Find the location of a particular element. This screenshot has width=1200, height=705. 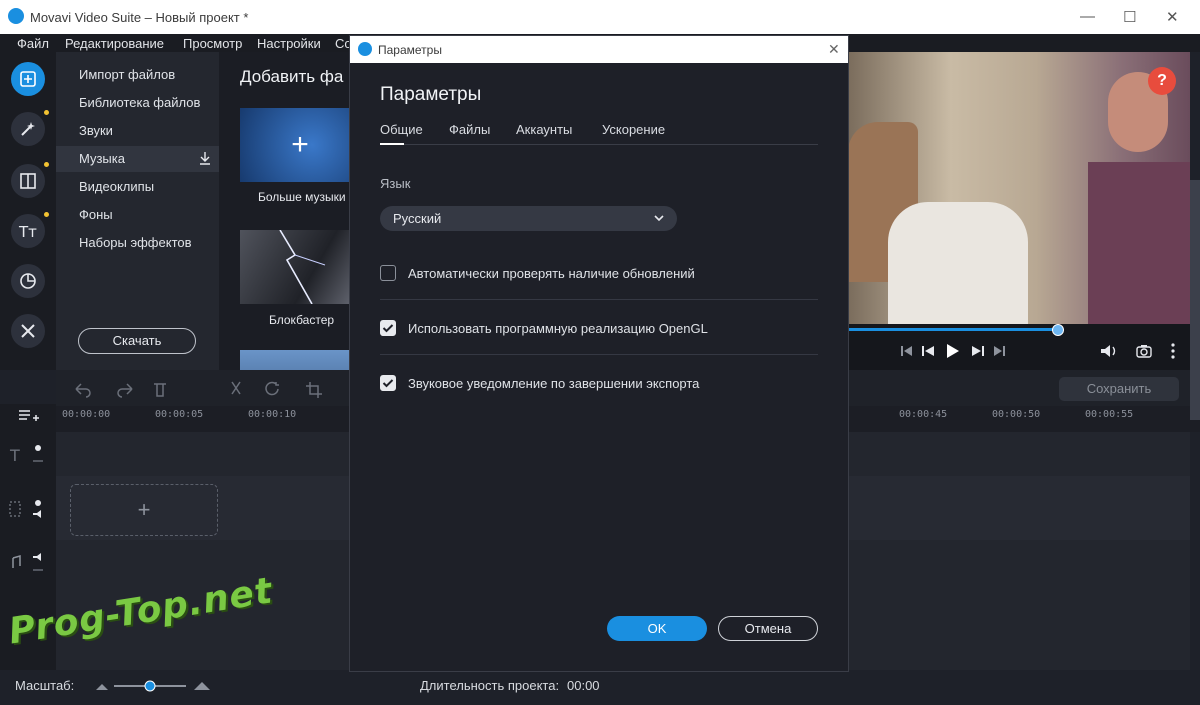

menu-view: Просмотр is located at coordinates (212, 43).